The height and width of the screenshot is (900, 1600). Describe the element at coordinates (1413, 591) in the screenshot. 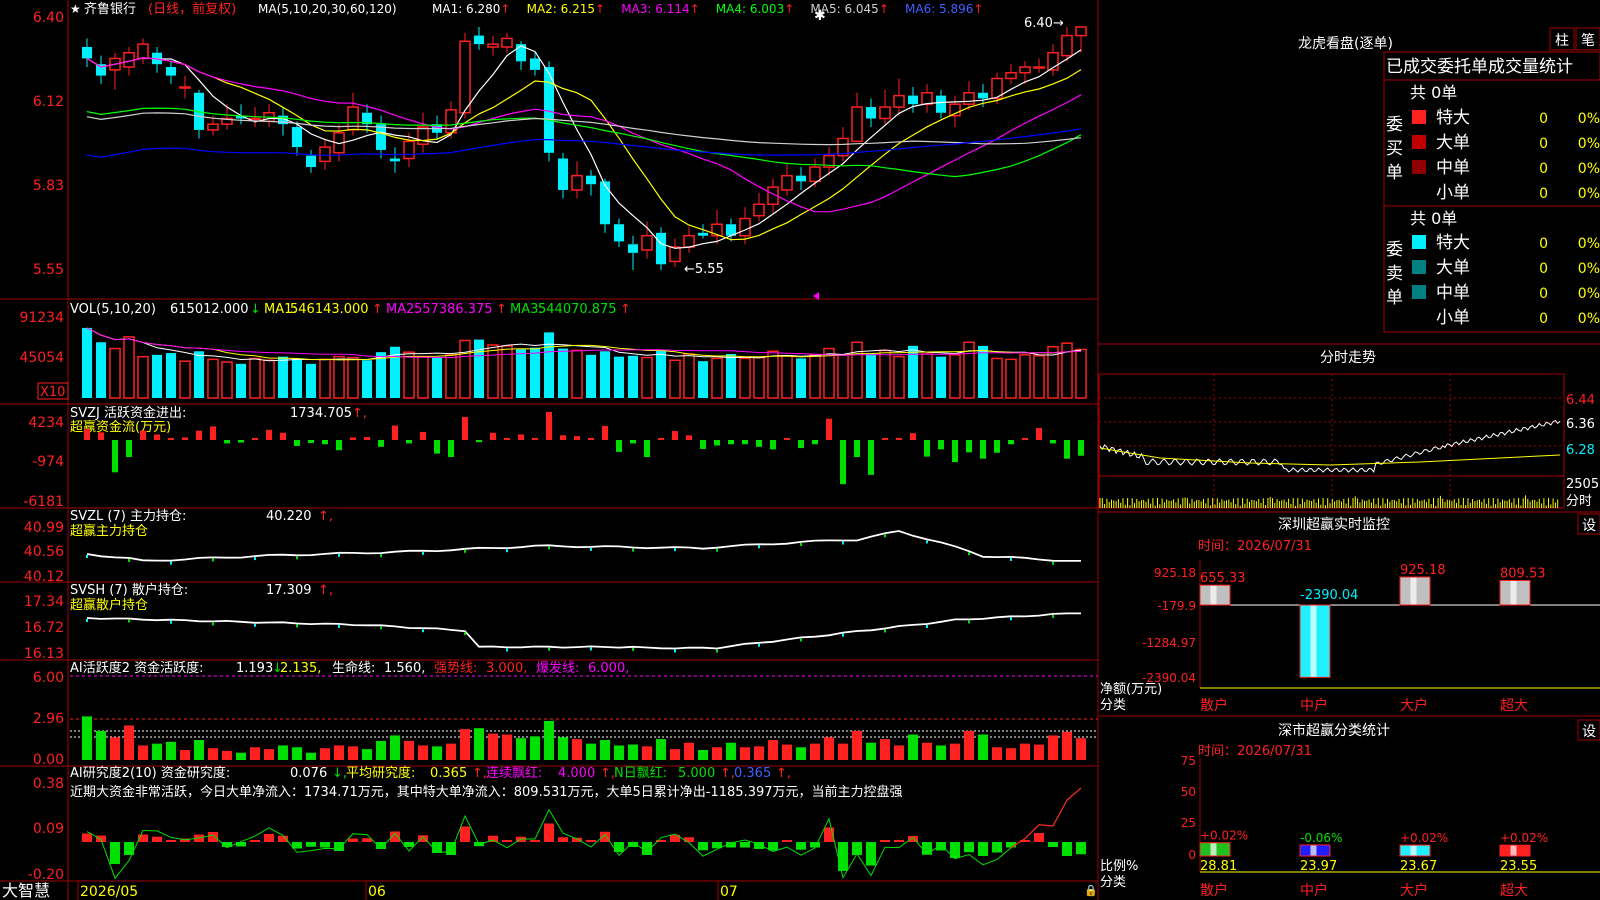

I see `monitor-bar-shine` at that location.